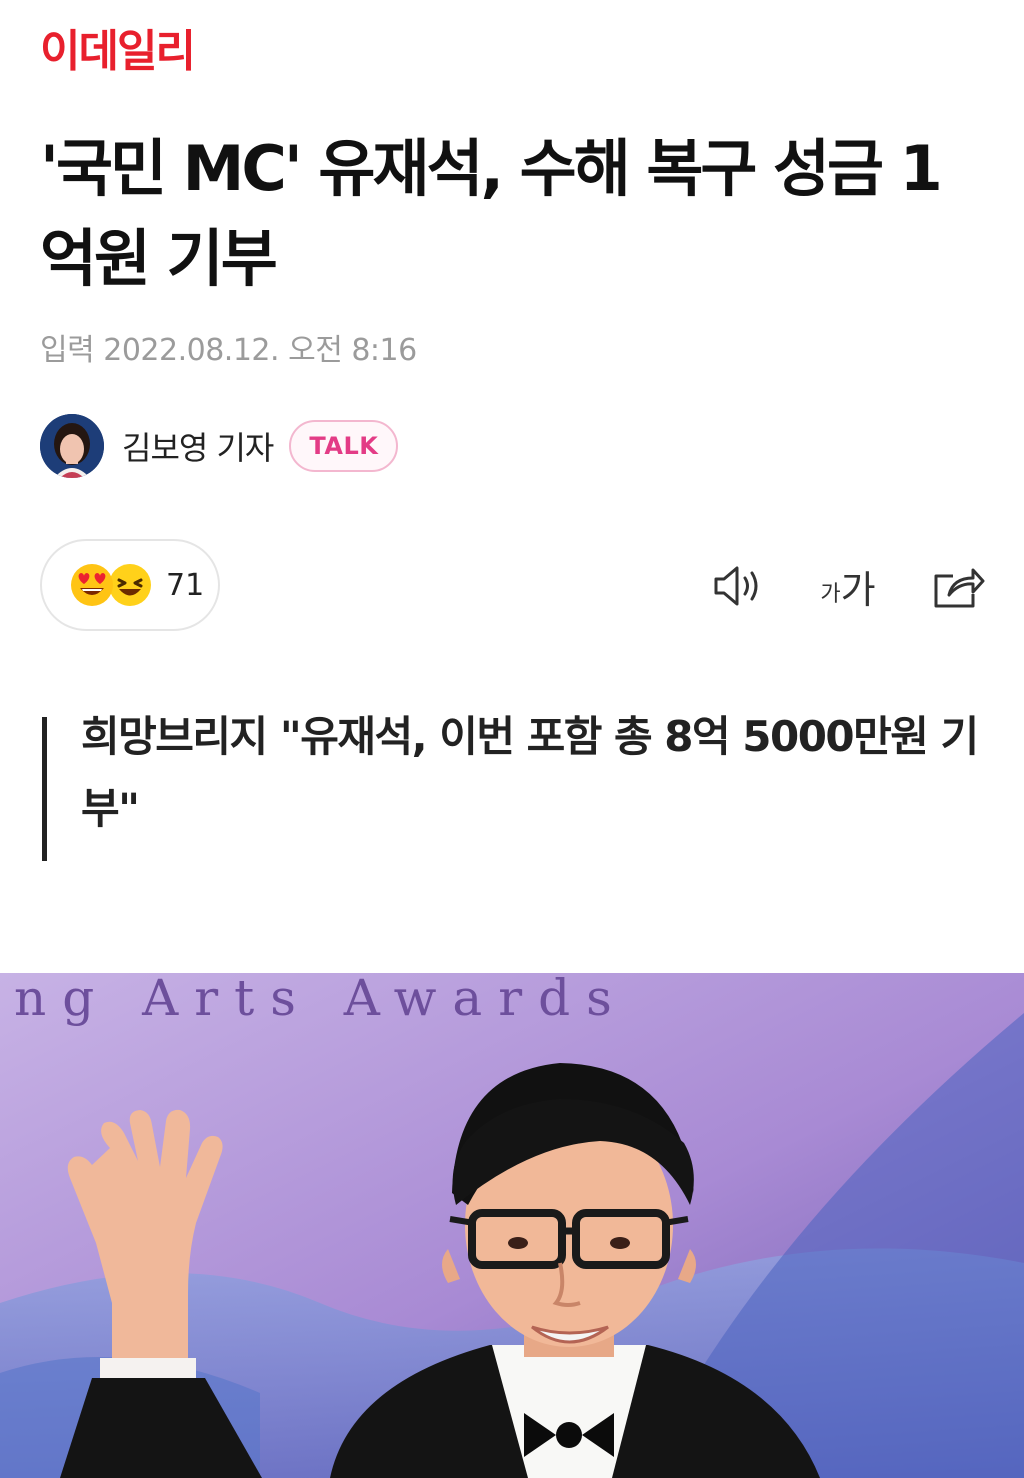  I want to click on reporter-photo-icon, so click(72, 446).